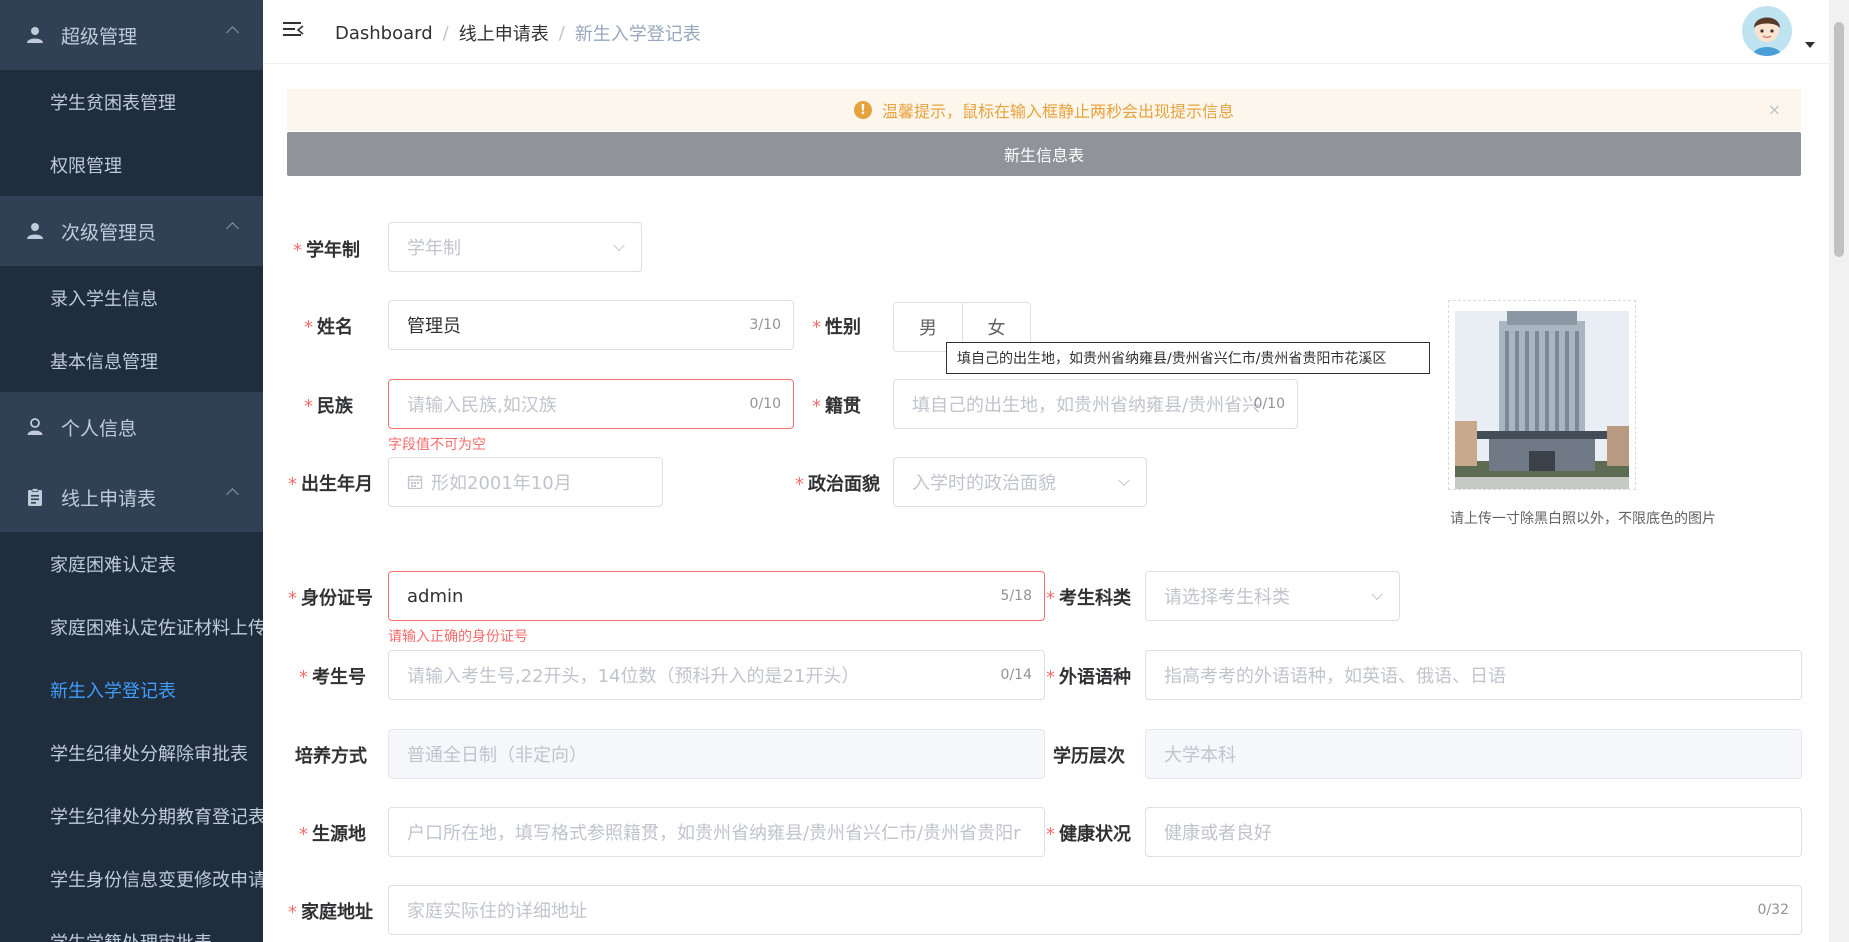 The image size is (1849, 942). Describe the element at coordinates (1020, 482) in the screenshot. I see `political-select: 入学时的政治面貌` at that location.